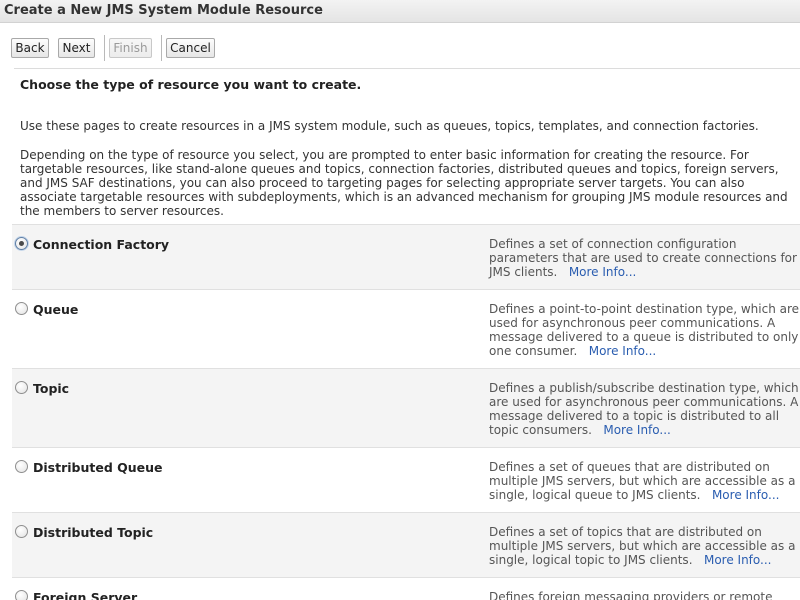  I want to click on option-label: Connection Factory, so click(101, 244).